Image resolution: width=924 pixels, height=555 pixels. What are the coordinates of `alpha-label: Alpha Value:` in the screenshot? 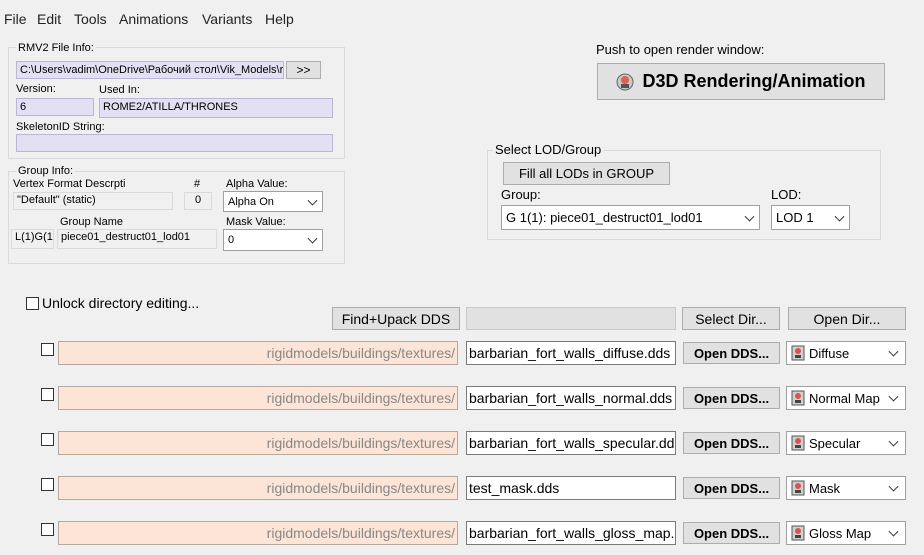 It's located at (257, 184).